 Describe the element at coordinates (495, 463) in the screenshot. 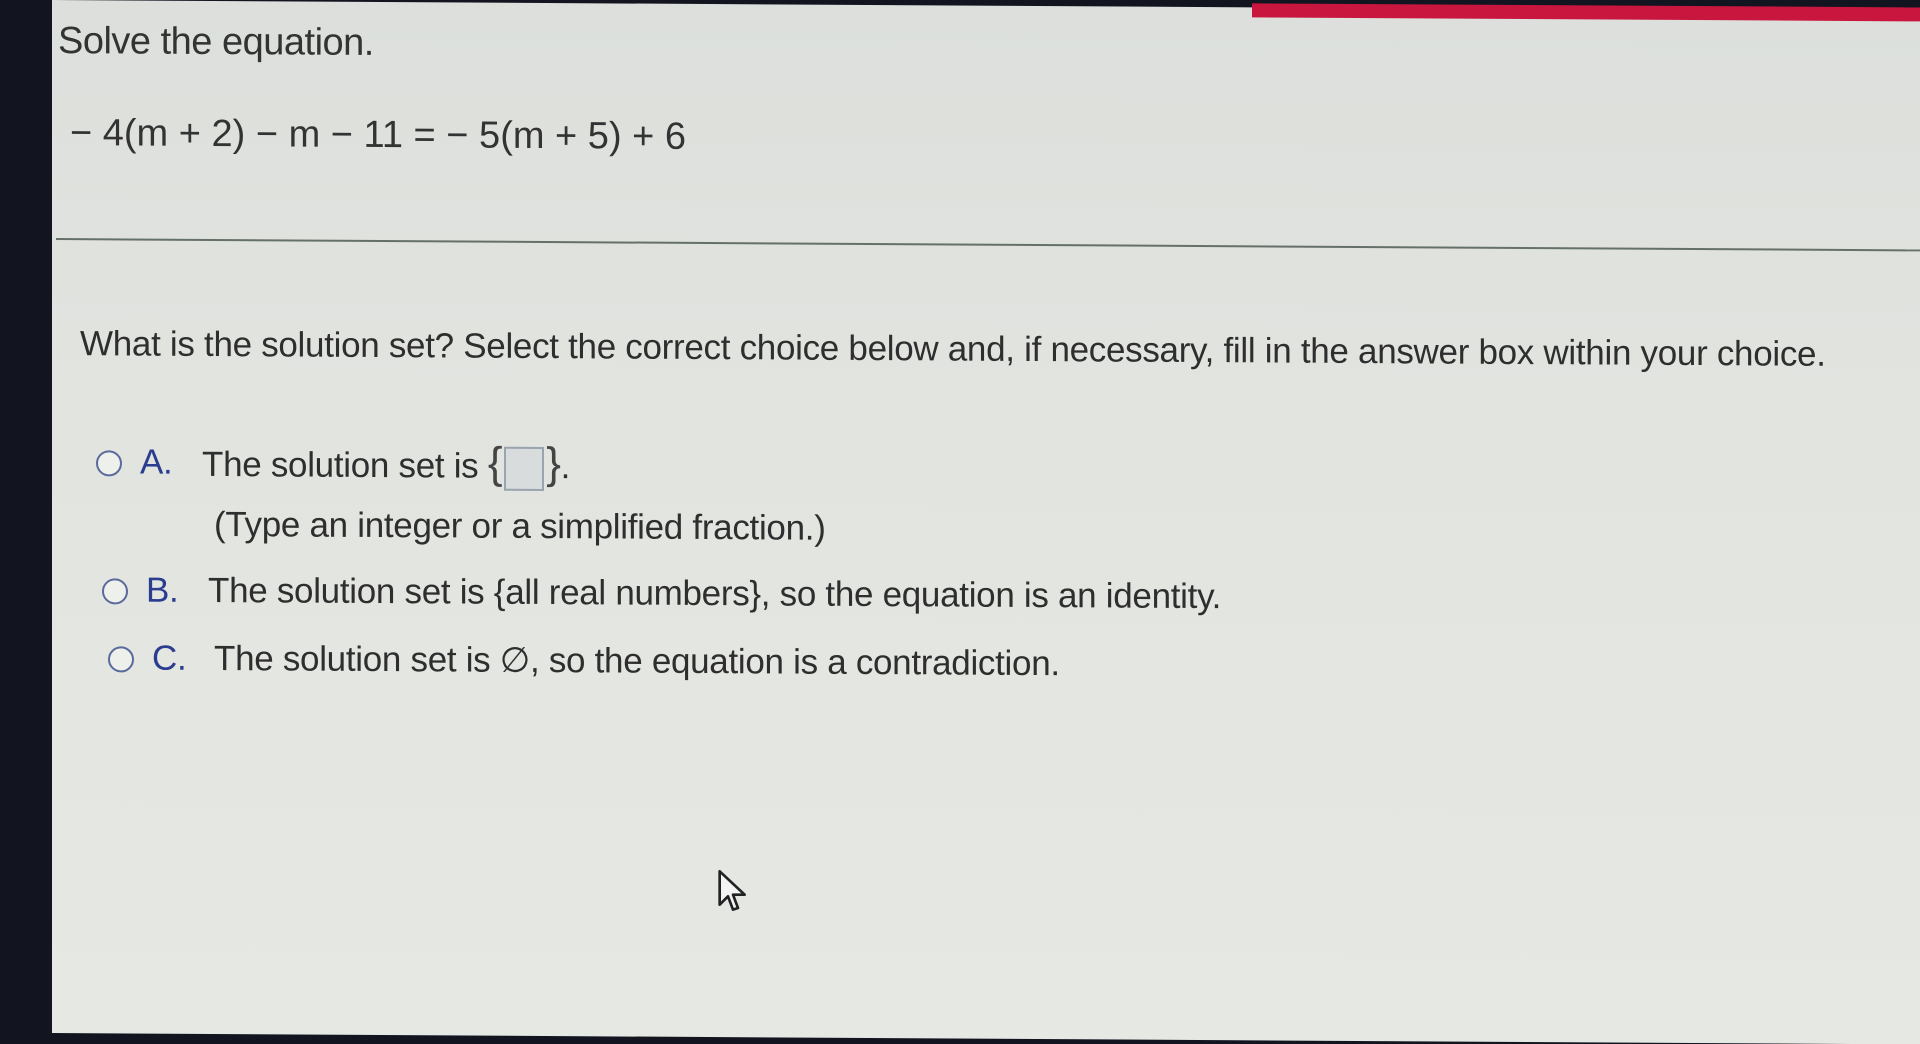

I see `brace-open: {` at that location.